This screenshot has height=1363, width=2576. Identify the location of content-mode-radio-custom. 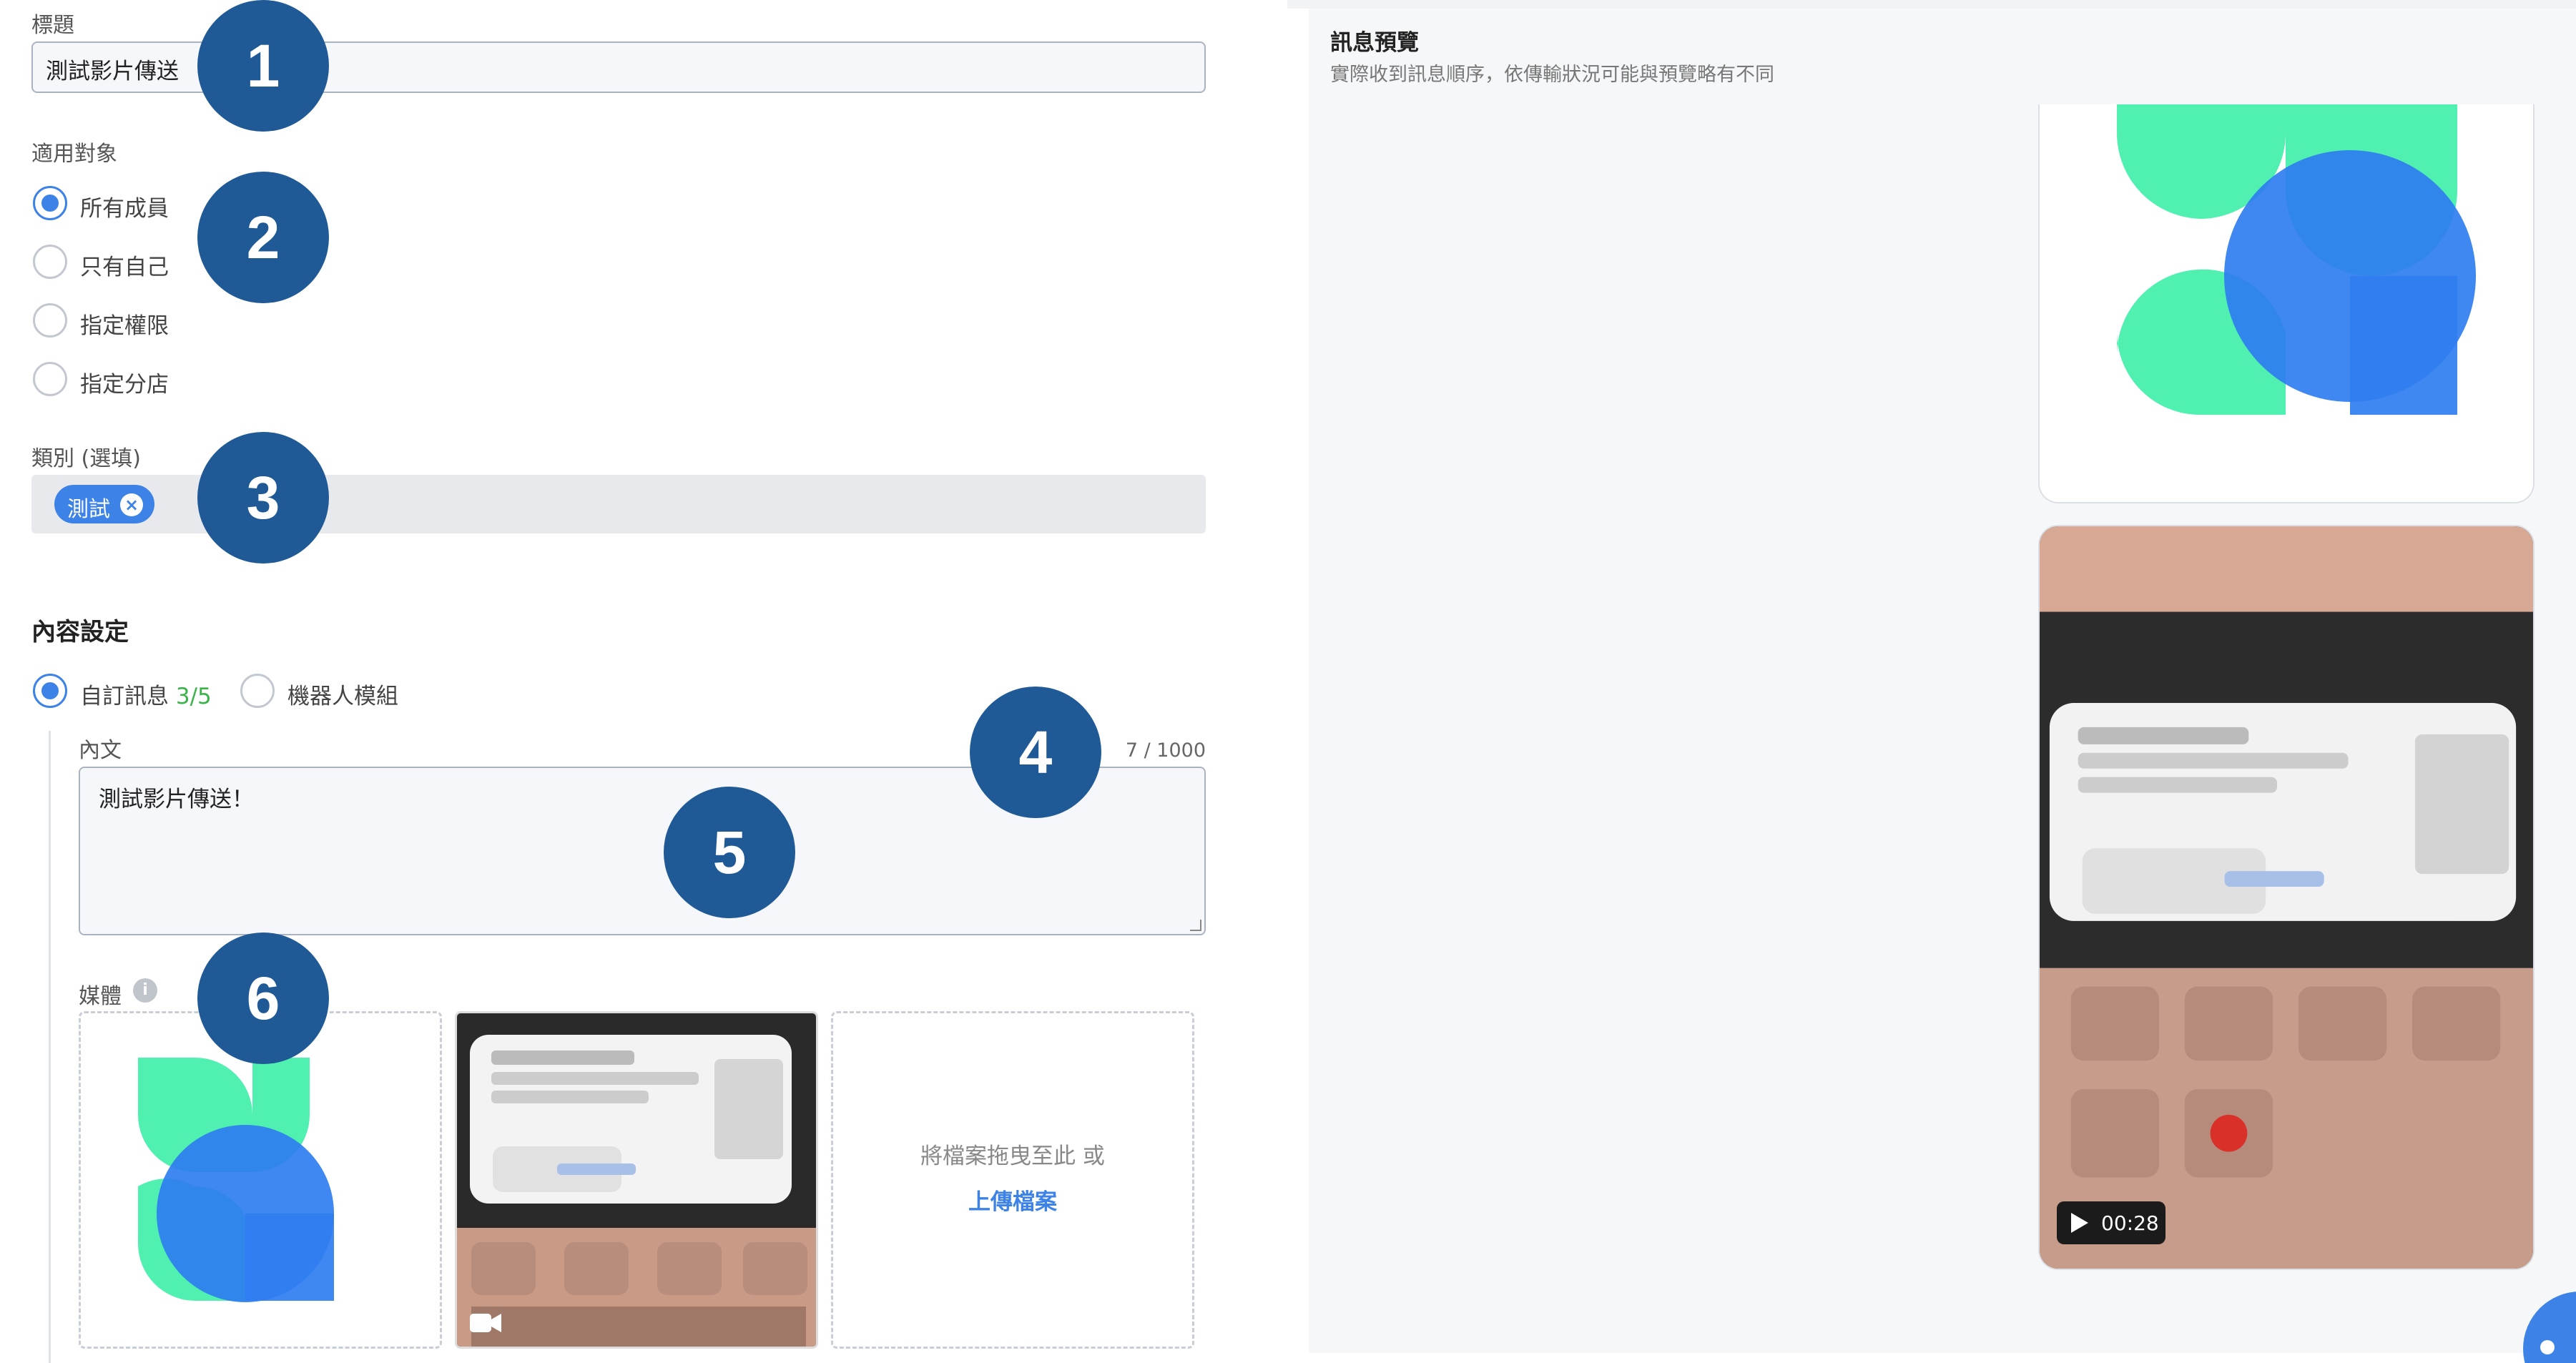
(50, 691).